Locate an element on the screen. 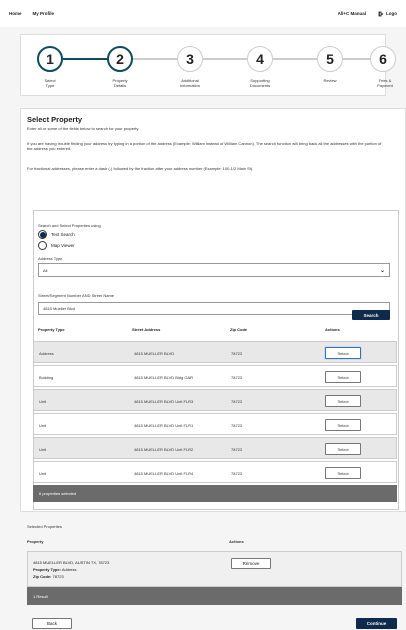 The width and height of the screenshot is (406, 630). col-header-zip: Zip Code is located at coordinates (239, 329).